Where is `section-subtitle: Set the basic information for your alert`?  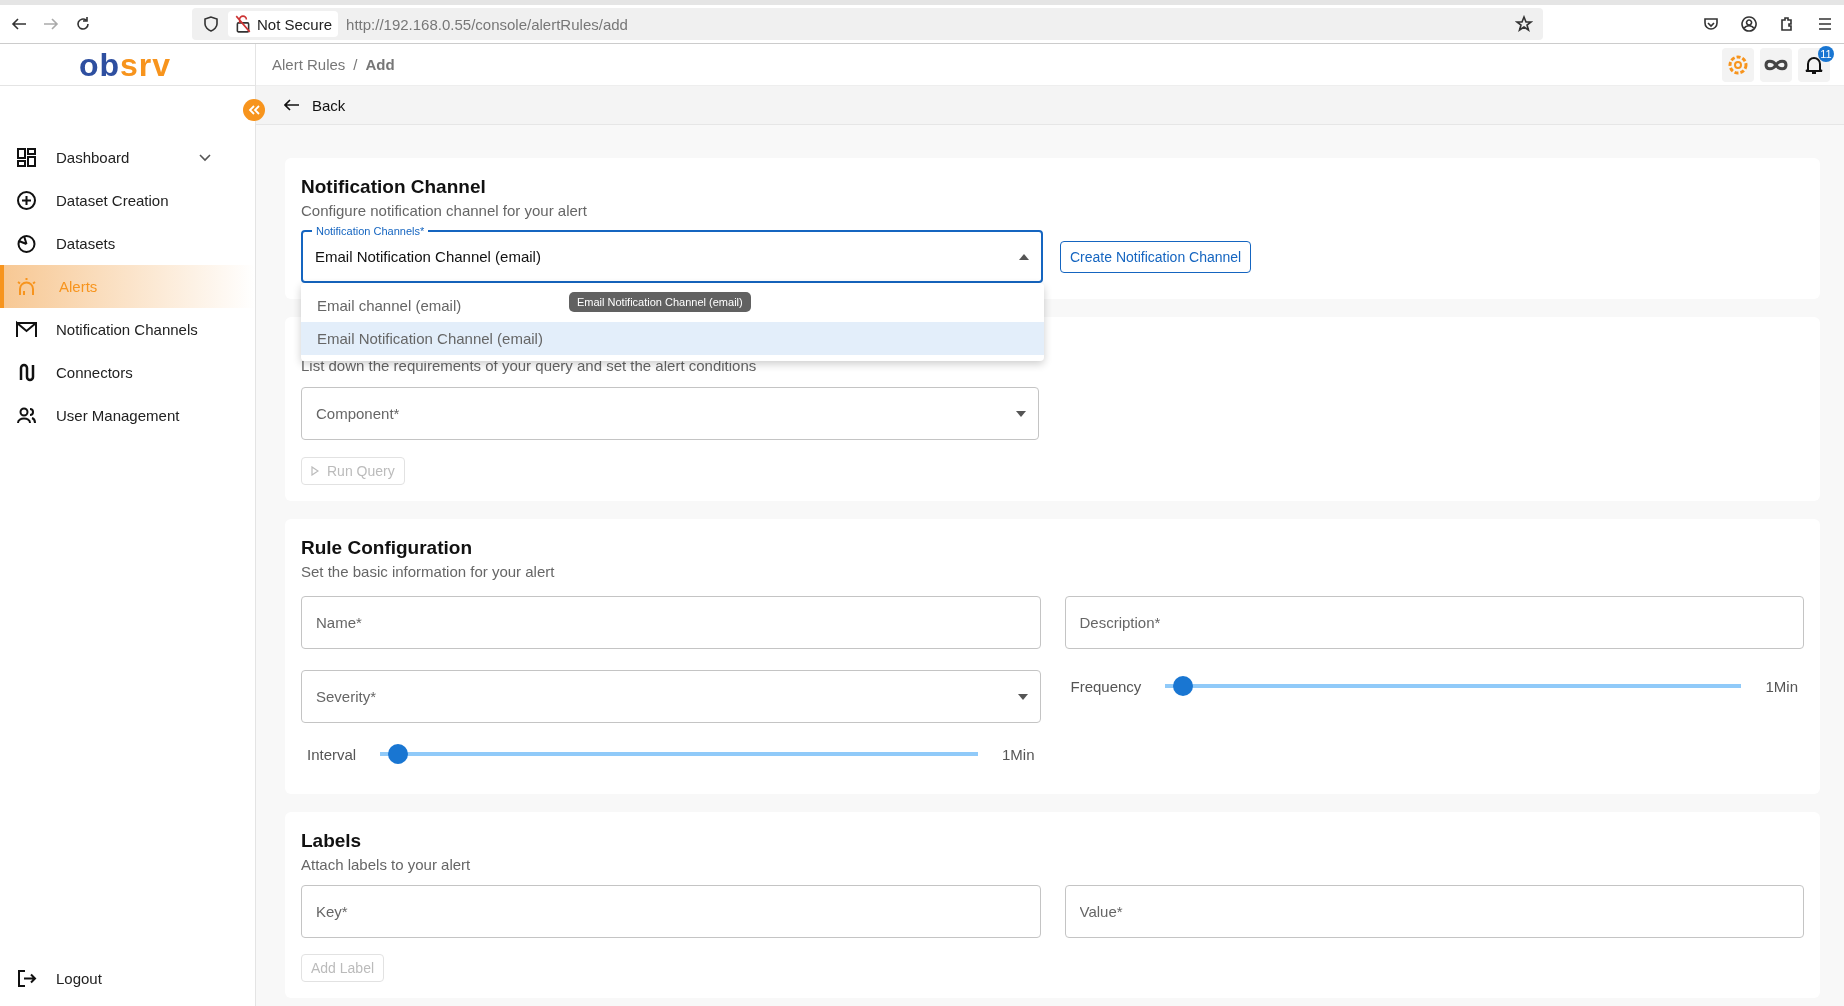
section-subtitle: Set the basic information for your alert is located at coordinates (428, 571).